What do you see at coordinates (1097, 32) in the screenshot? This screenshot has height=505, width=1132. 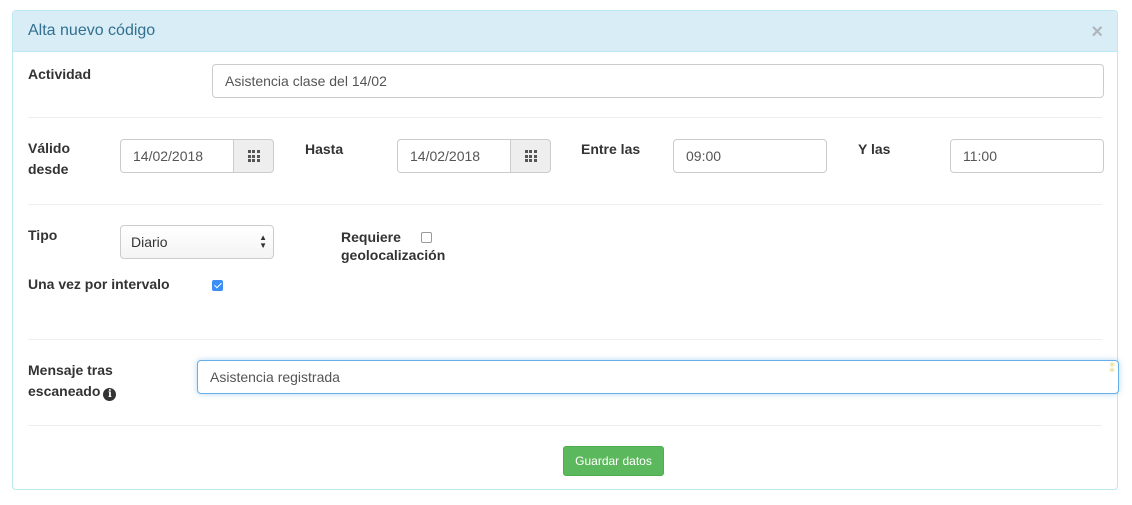 I see `close-icon: ×` at bounding box center [1097, 32].